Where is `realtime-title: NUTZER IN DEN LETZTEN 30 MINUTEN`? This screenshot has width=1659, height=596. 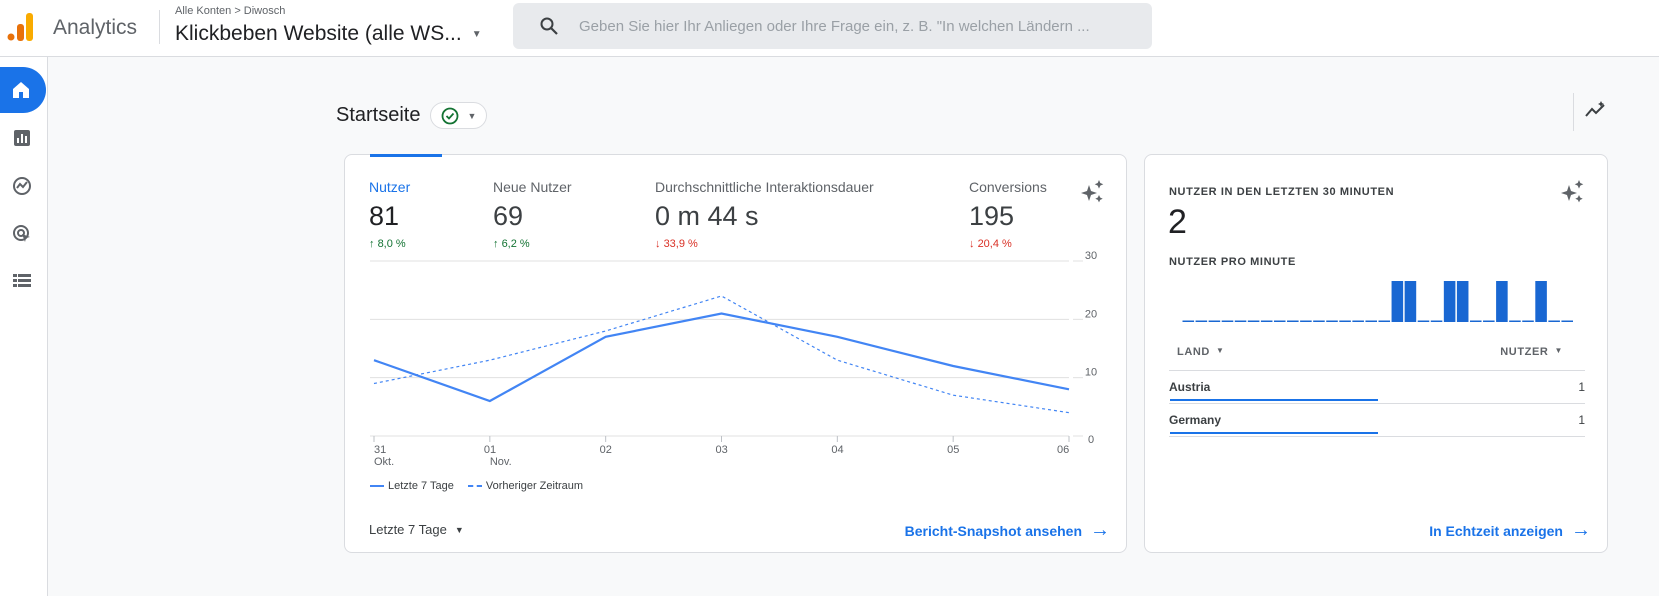
realtime-title: NUTZER IN DEN LETZTEN 30 MINUTEN is located at coordinates (1282, 192).